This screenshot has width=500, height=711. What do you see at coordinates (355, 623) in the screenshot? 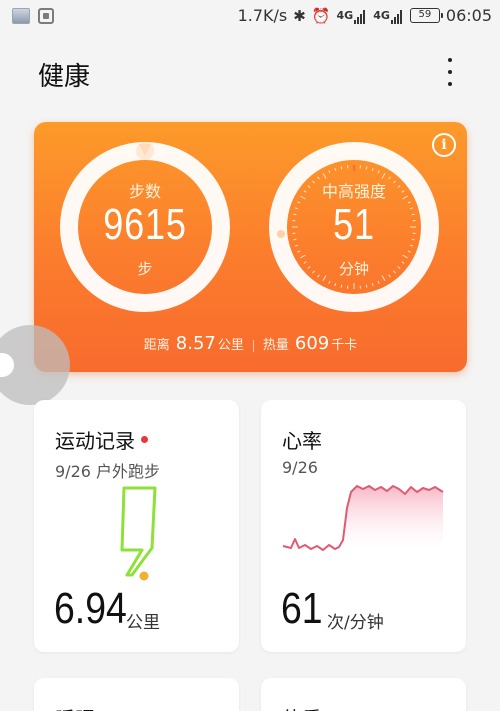
I see `heart-rate-unit: 次/分钟` at bounding box center [355, 623].